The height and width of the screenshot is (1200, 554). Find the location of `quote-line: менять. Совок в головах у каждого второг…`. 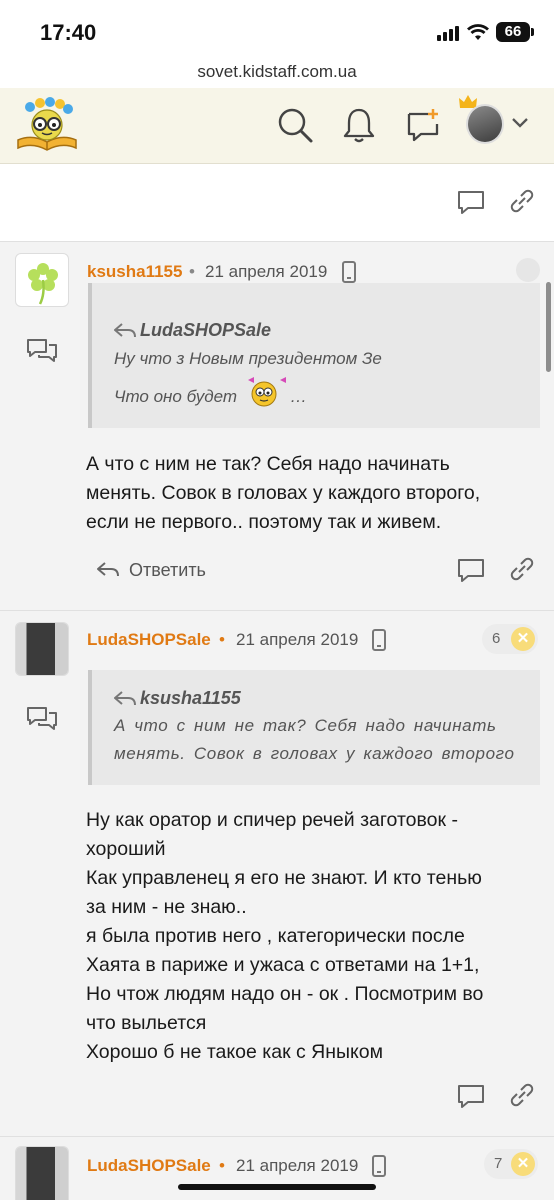

quote-line: менять. Совок в головах у каждого второг… is located at coordinates (314, 753).